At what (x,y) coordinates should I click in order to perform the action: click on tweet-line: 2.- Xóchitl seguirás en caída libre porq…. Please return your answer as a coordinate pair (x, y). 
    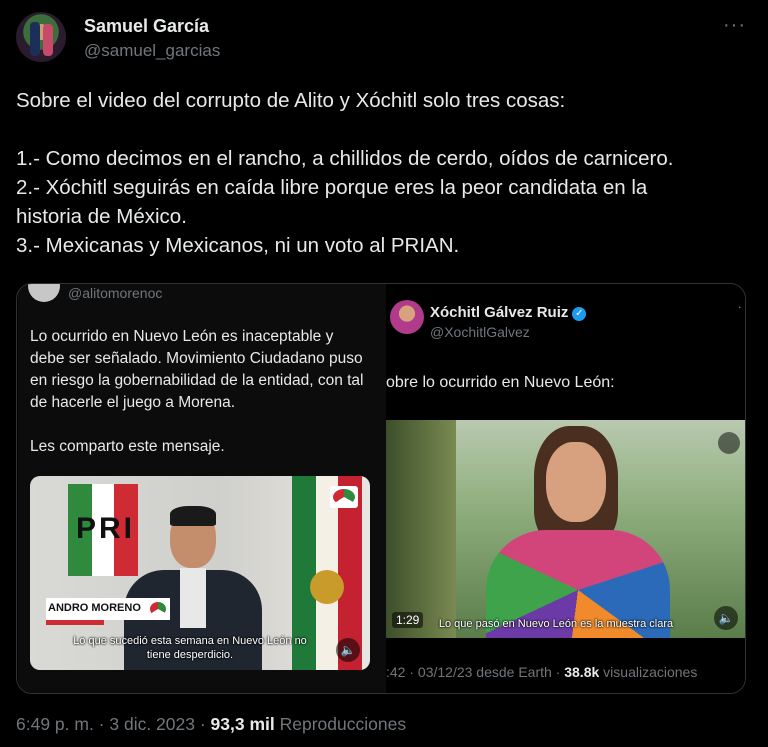
    Looking at the image, I should click on (332, 187).